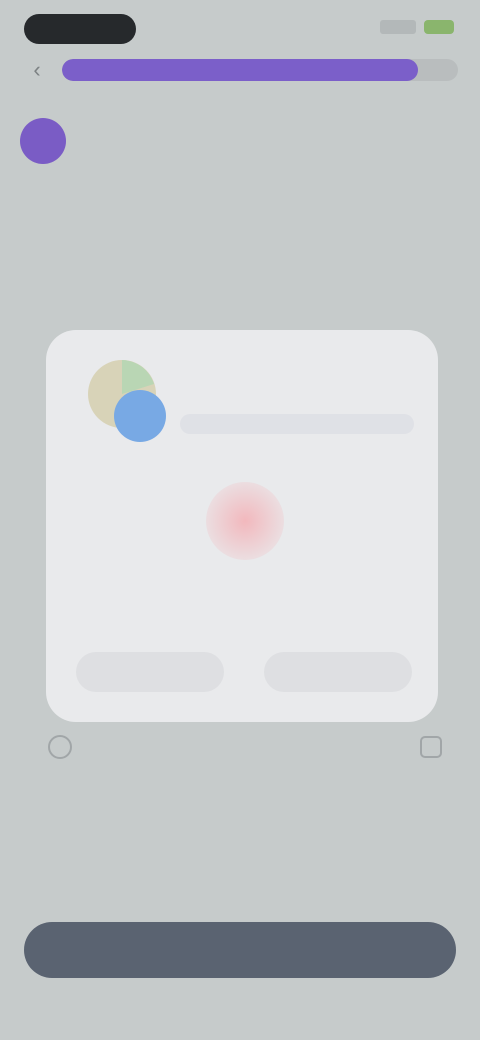  Describe the element at coordinates (240, 26) in the screenshot. I see `status-bar` at that location.